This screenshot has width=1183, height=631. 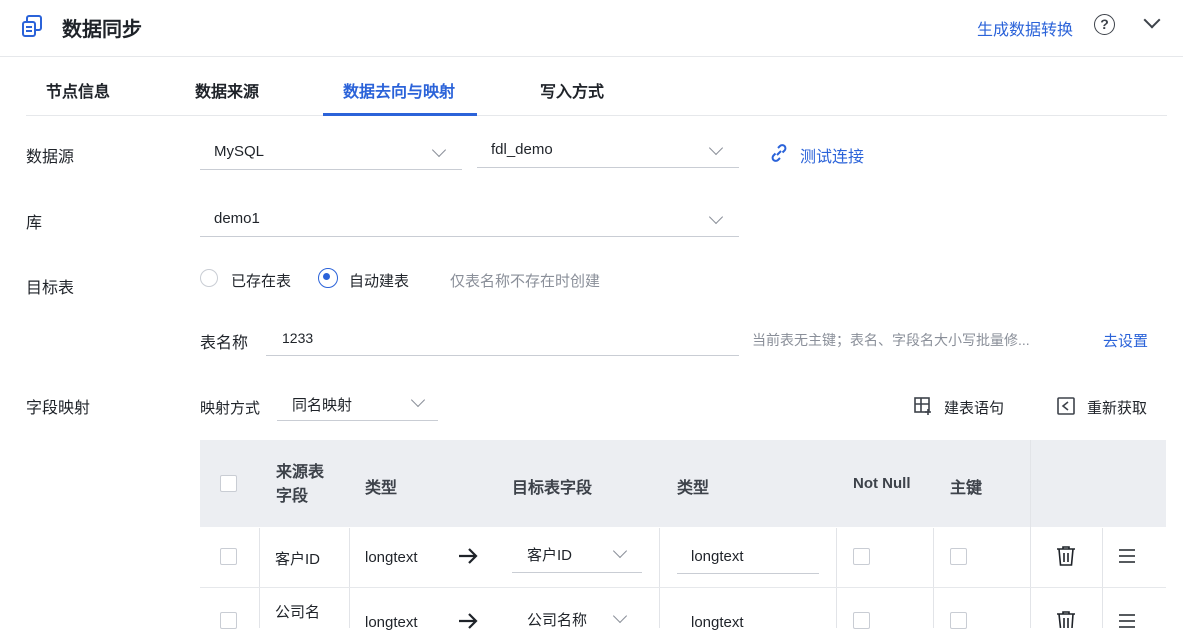 I want to click on source-field-cell: 客户ID, so click(x=298, y=559).